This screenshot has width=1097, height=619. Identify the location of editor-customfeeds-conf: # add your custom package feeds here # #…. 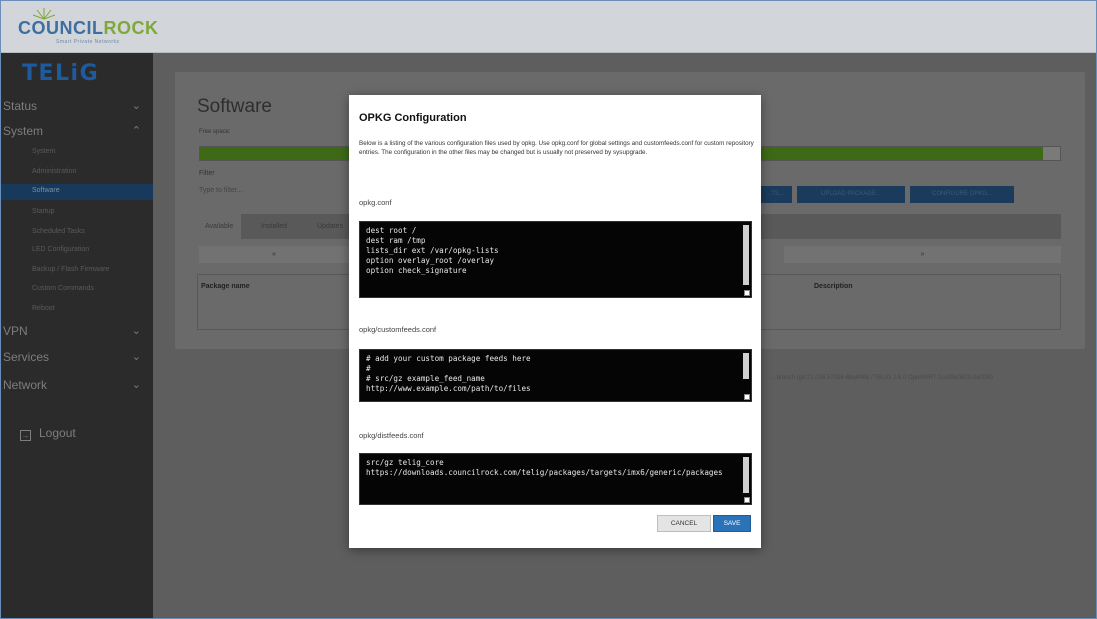
(555, 375).